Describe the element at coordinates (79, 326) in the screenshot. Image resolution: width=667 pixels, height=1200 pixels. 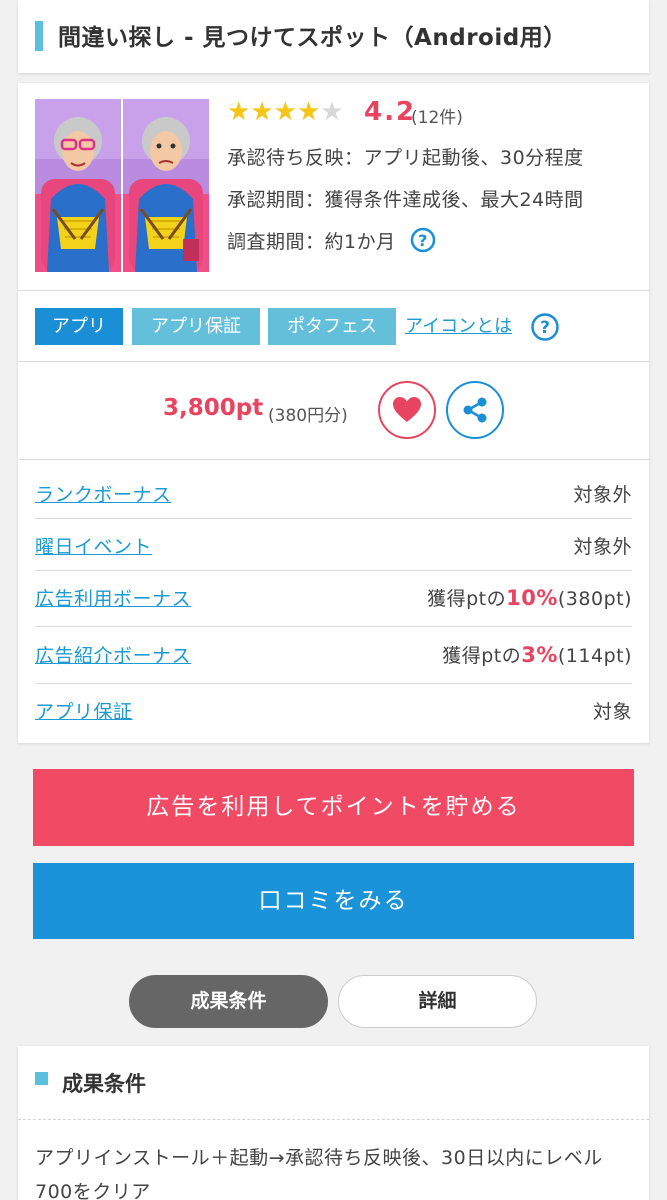
I see `tag-app: アプリ` at that location.